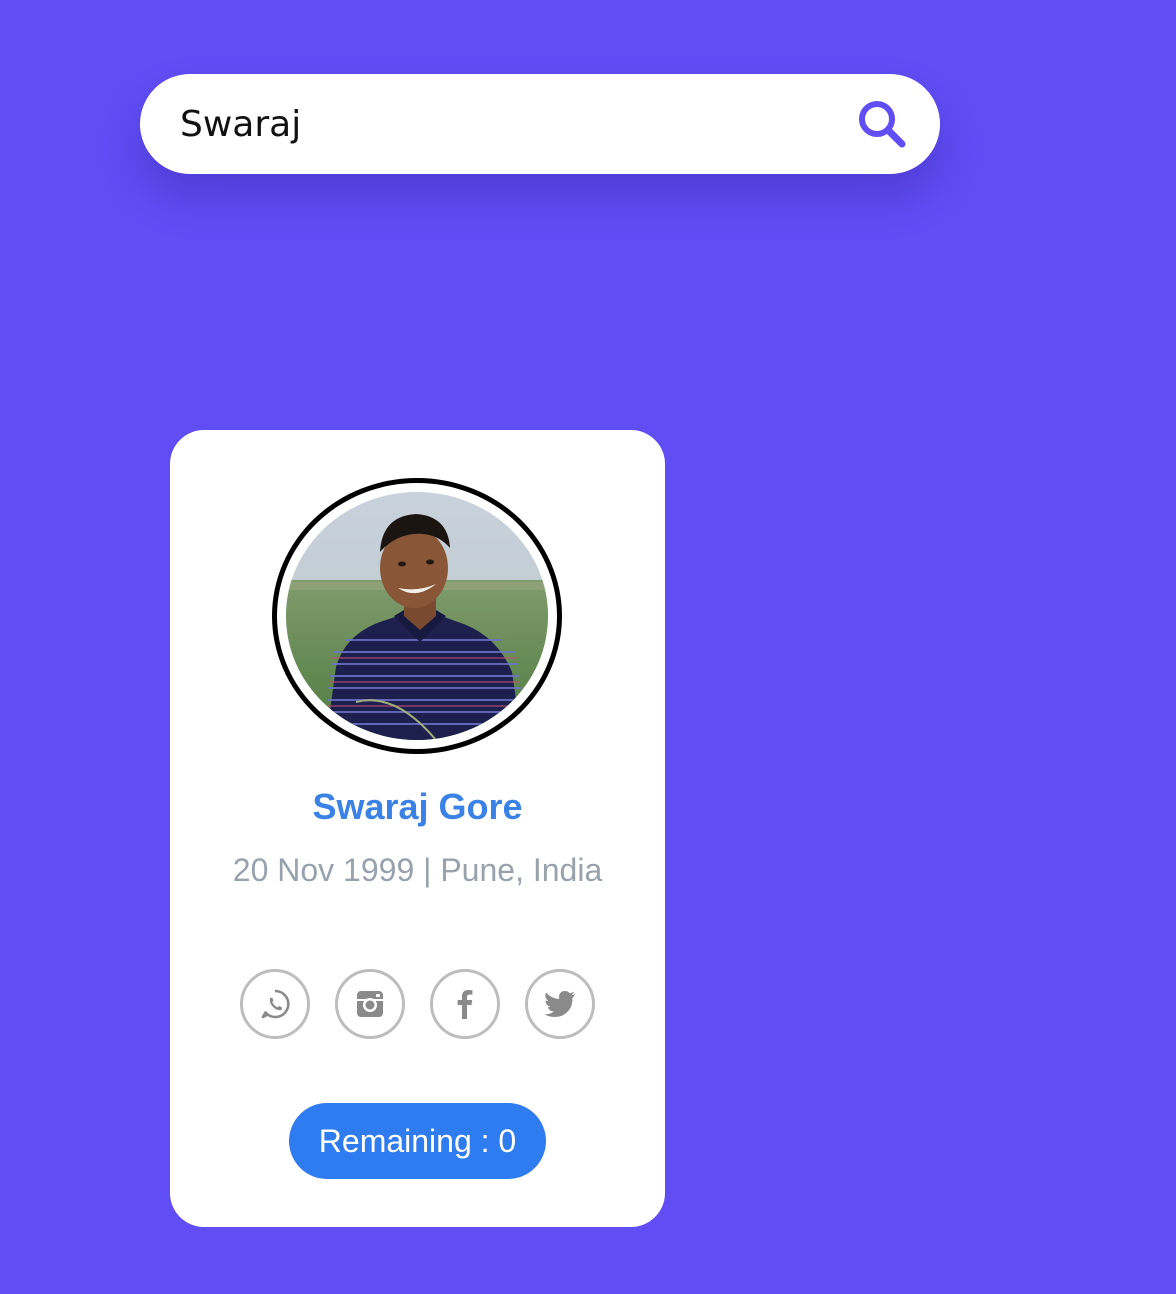 The image size is (1176, 1294). I want to click on avatar-photo, so click(417, 616).